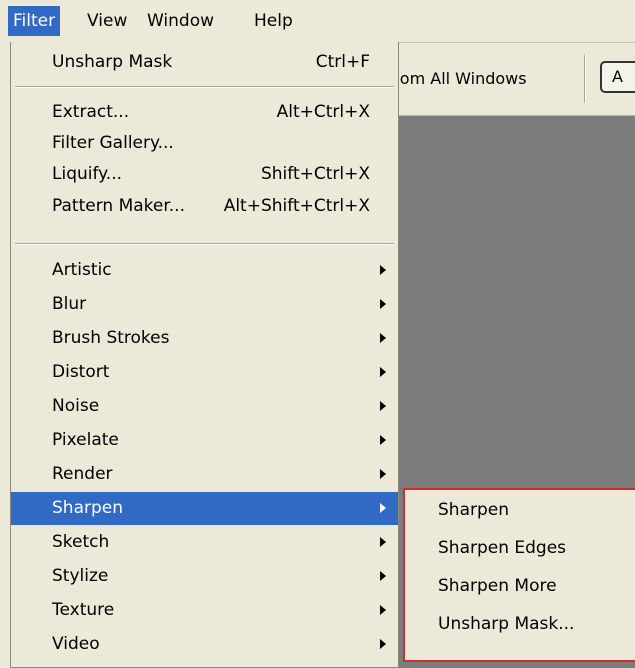 This screenshot has height=668, width=635. Describe the element at coordinates (315, 174) in the screenshot. I see `menu-item-shortcut: Shift+Ctrl+X` at that location.